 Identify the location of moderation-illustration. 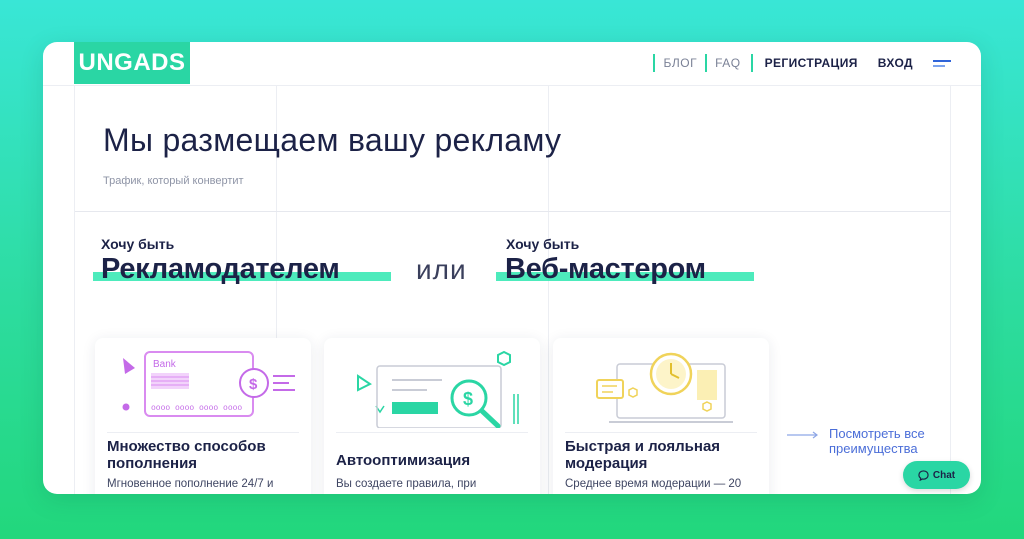
(664, 387).